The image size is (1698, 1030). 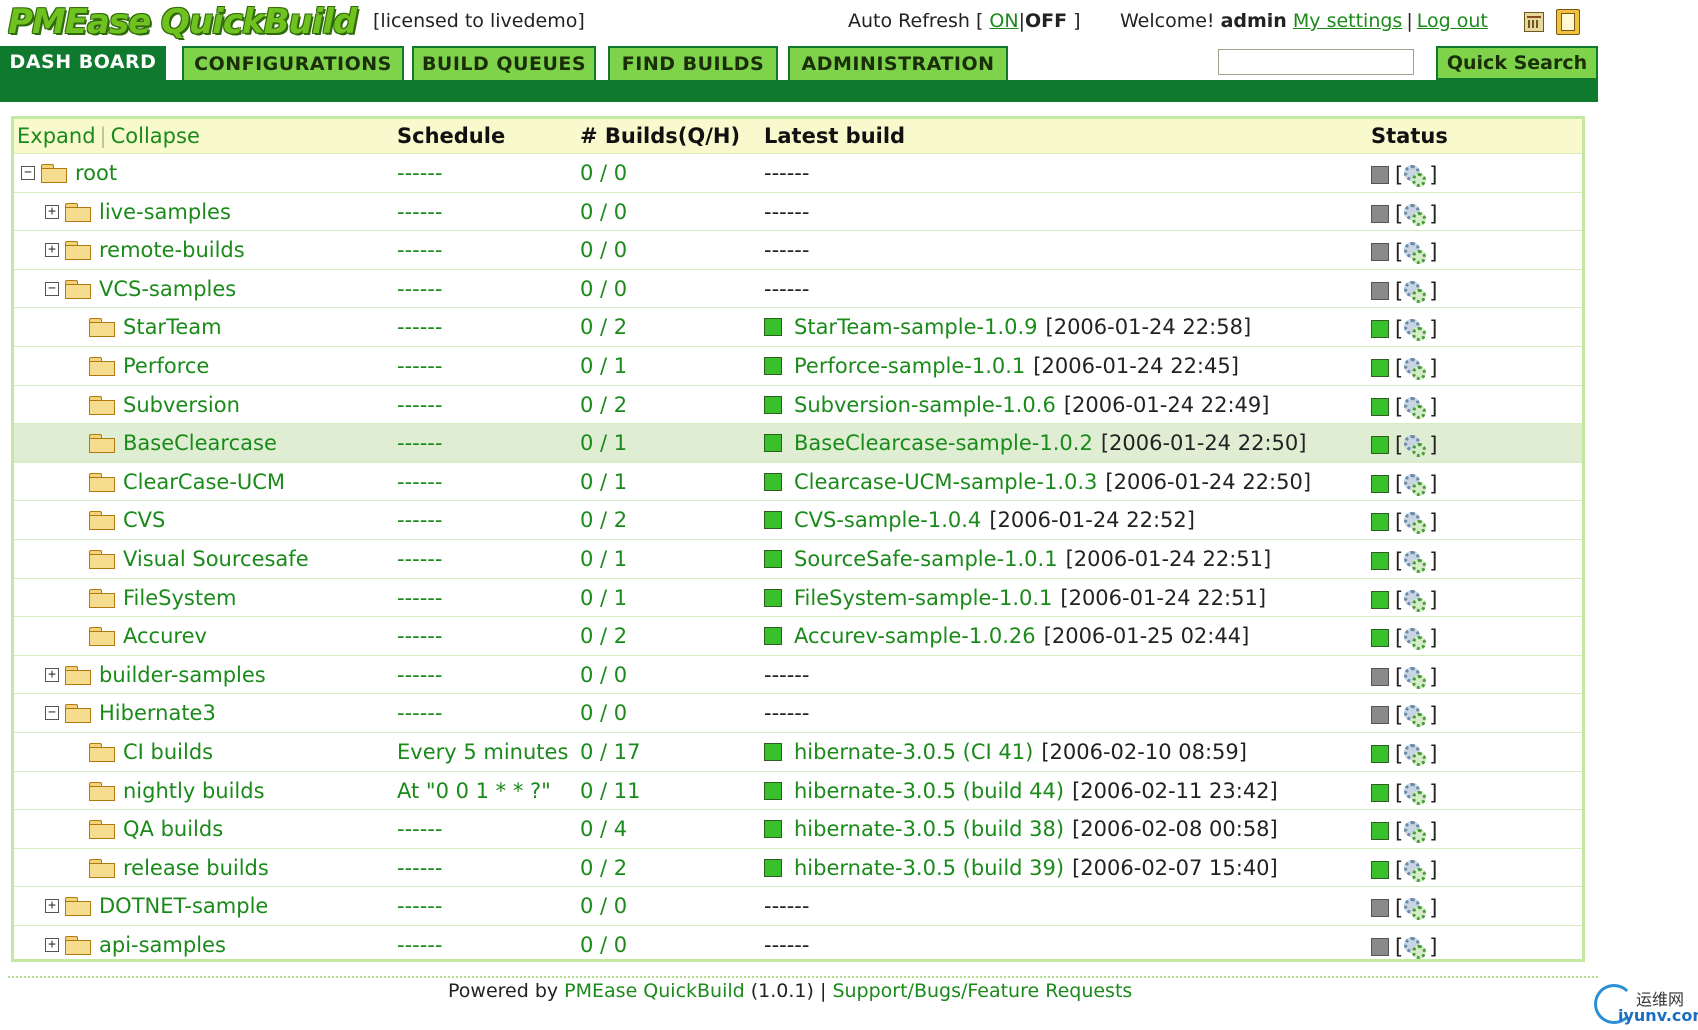 I want to click on tab-build-queues: BUILD QUEUES, so click(x=504, y=63).